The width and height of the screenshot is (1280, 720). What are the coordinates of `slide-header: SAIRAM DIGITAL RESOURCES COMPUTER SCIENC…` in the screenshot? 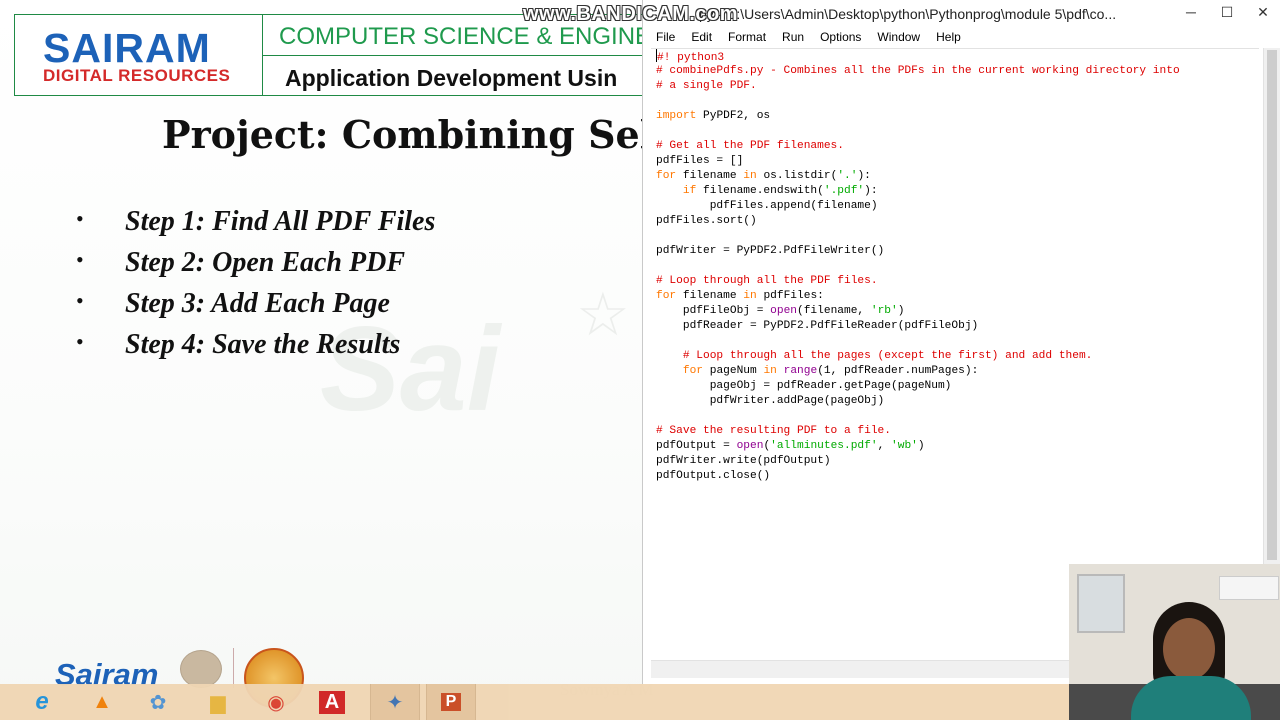 It's located at (335, 55).